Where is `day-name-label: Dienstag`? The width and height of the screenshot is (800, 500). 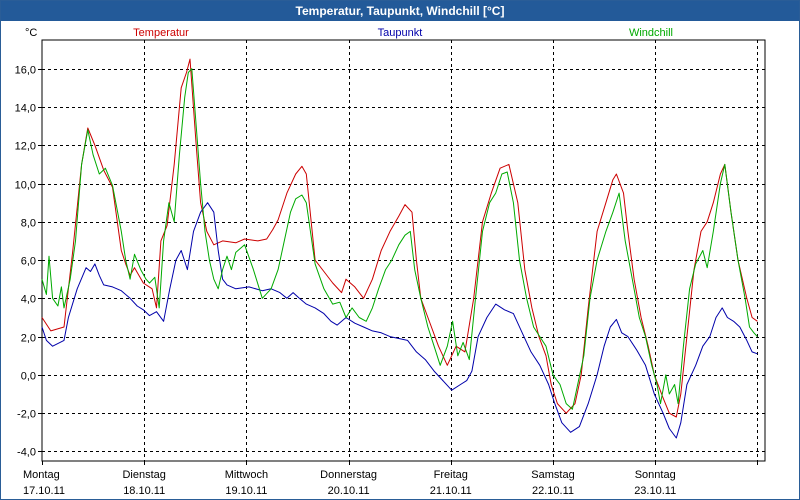 day-name-label: Dienstag is located at coordinates (143, 475).